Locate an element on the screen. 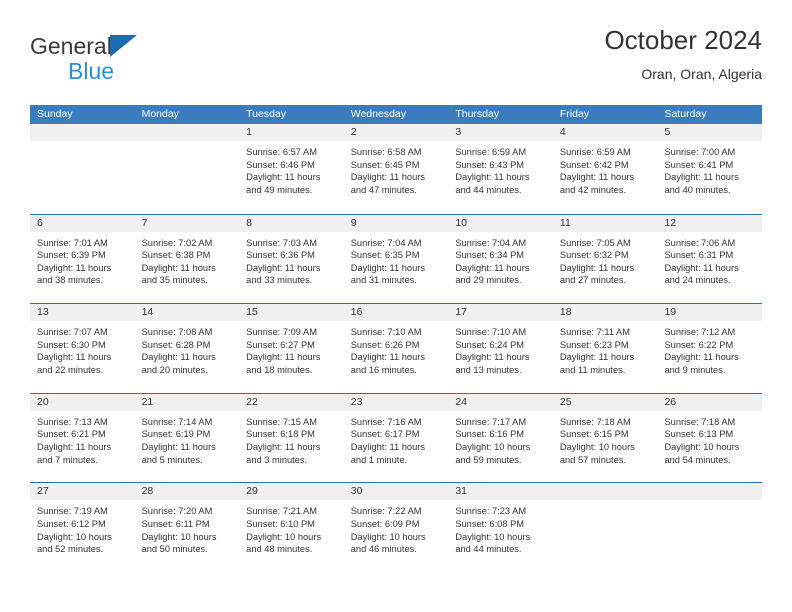 The image size is (792, 612). day-detail-line: Sunset: 6:46 PM is located at coordinates (280, 164).